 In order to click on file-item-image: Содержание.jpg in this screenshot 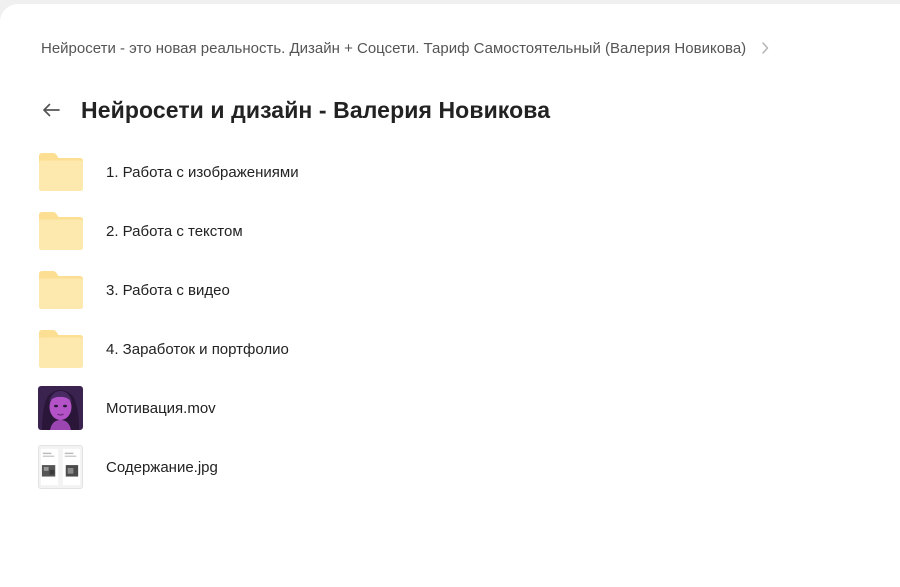, I will do `click(458, 467)`.